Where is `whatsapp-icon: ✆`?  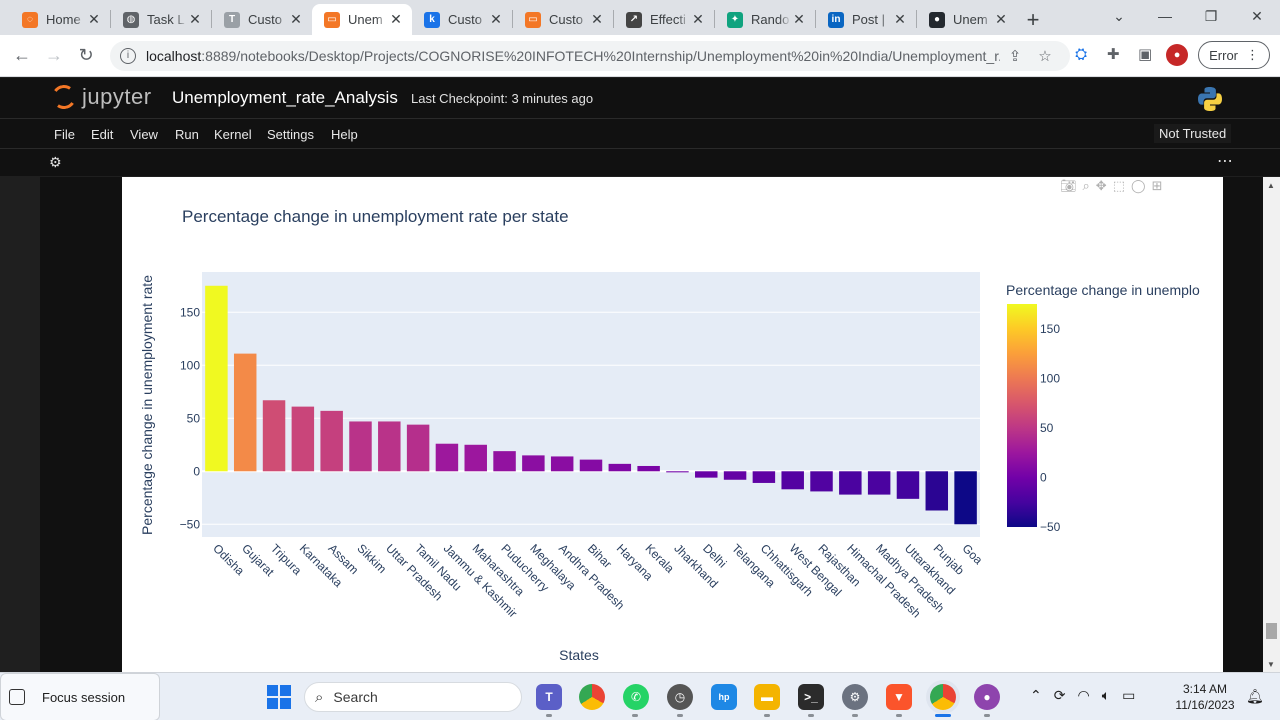 whatsapp-icon: ✆ is located at coordinates (636, 697).